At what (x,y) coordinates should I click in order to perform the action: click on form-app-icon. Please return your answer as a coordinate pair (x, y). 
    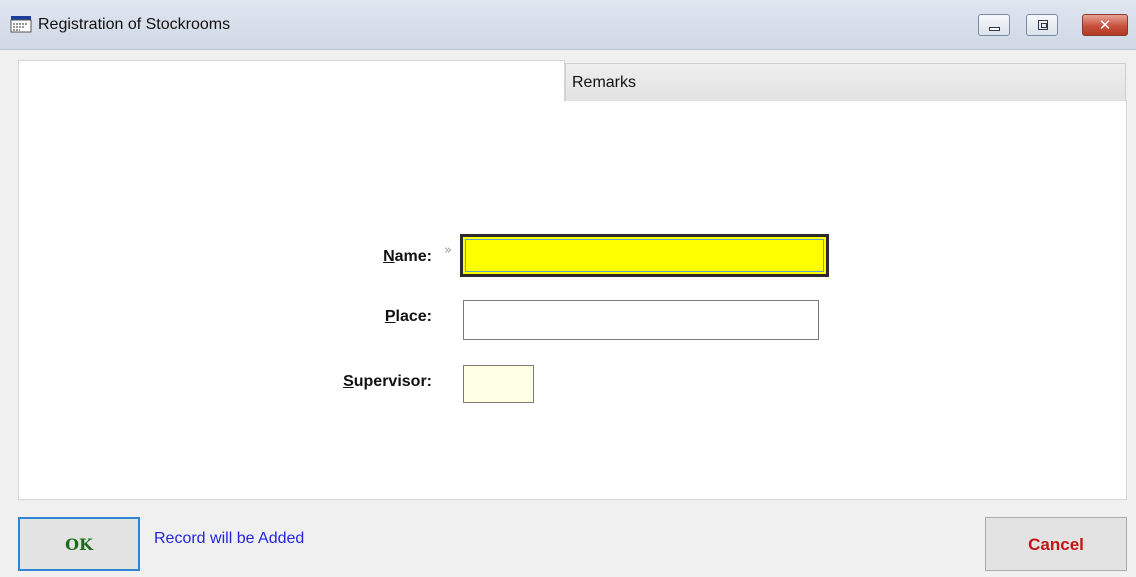
    Looking at the image, I should click on (21, 24).